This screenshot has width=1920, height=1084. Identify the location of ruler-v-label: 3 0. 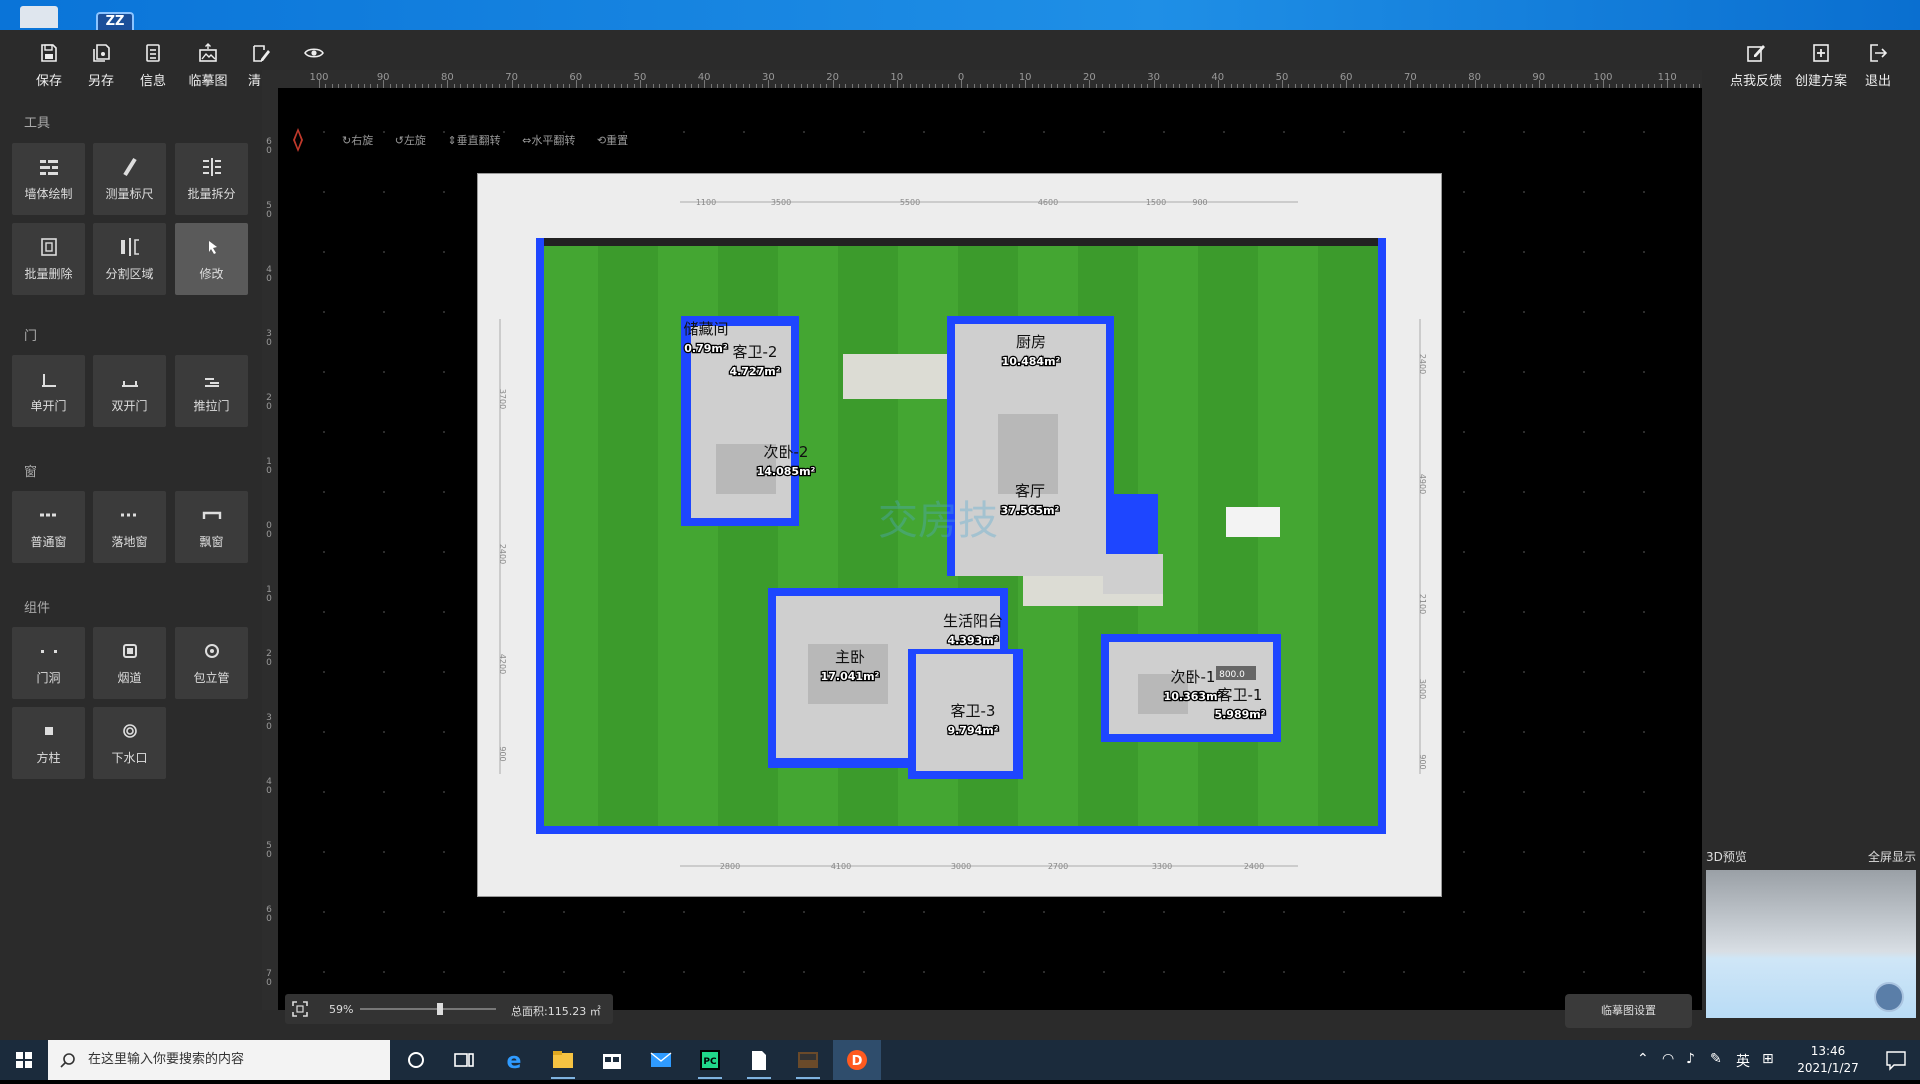
(269, 722).